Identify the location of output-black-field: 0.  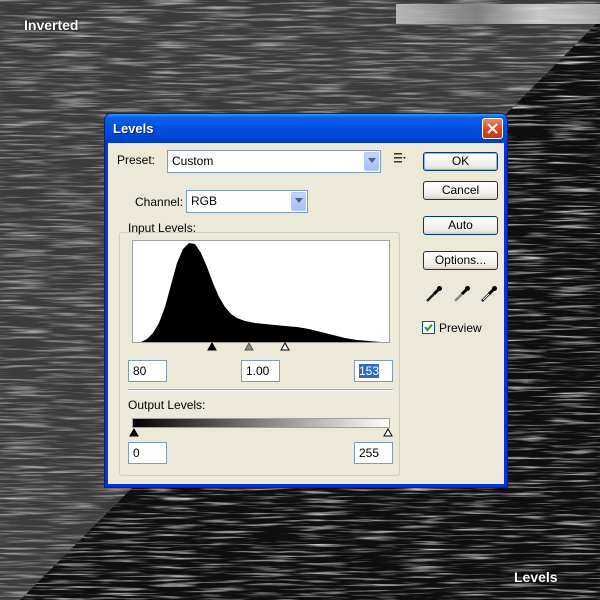
(147, 453).